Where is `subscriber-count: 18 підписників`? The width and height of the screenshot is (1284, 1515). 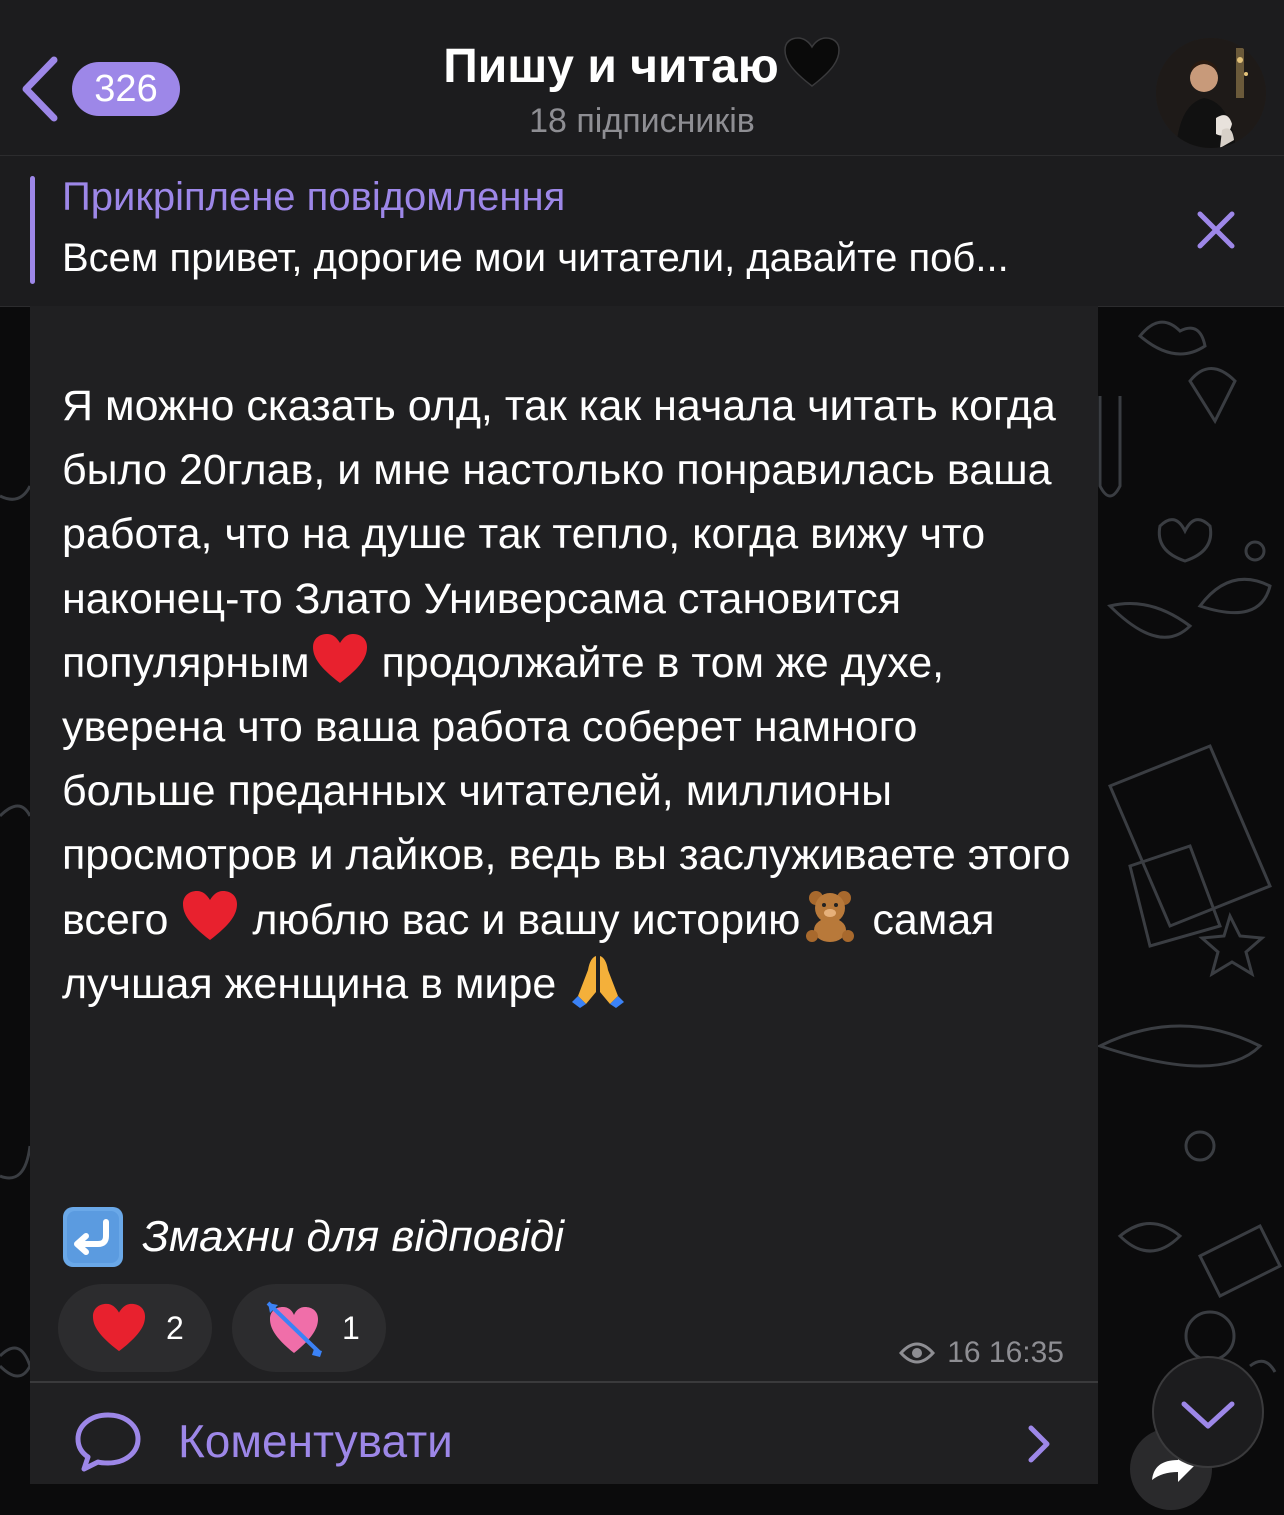
subscriber-count: 18 підписників is located at coordinates (642, 121).